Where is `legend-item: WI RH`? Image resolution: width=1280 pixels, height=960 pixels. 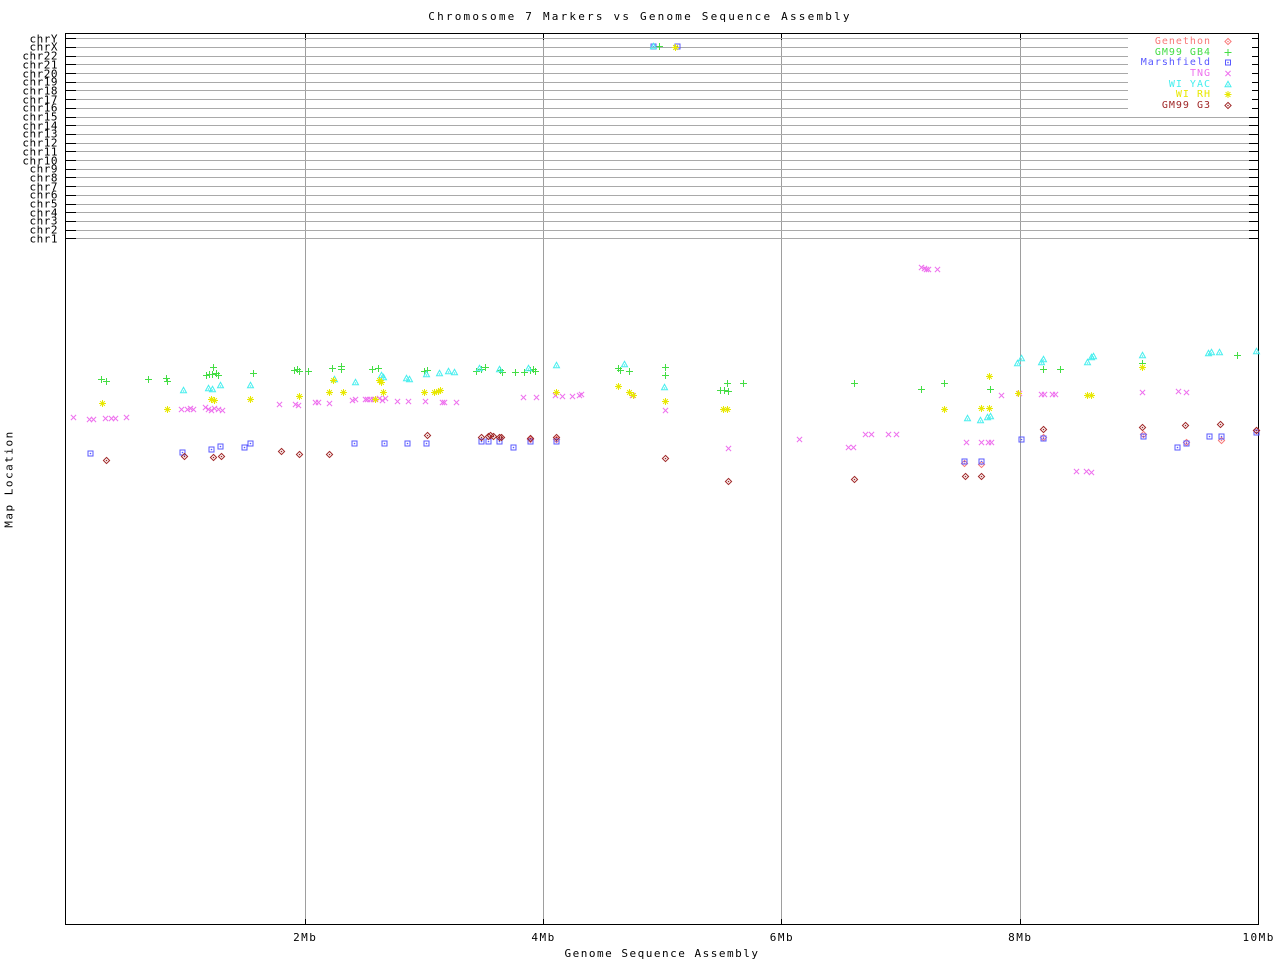
legend-item: WI RH is located at coordinates (1123, 94).